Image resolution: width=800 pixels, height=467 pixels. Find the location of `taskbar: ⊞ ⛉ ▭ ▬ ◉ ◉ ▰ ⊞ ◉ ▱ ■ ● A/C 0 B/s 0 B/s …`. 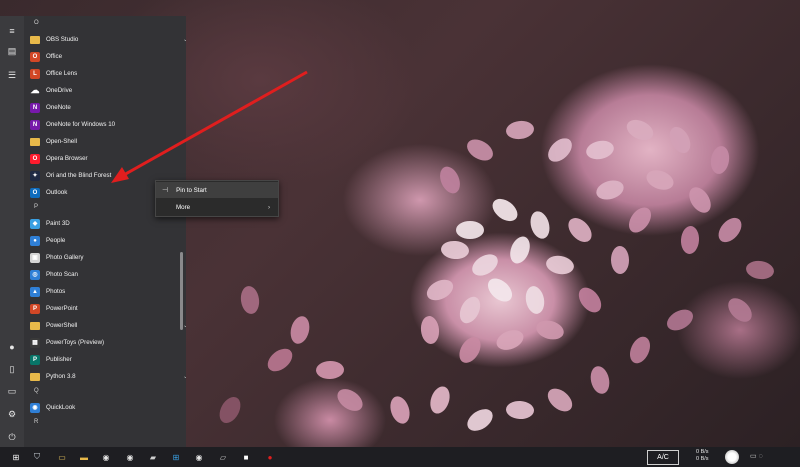

taskbar: ⊞ ⛉ ▭ ▬ ◉ ◉ ▰ ⊞ ◉ ▱ ■ ● A/C 0 B/s 0 B/s … is located at coordinates (400, 457).